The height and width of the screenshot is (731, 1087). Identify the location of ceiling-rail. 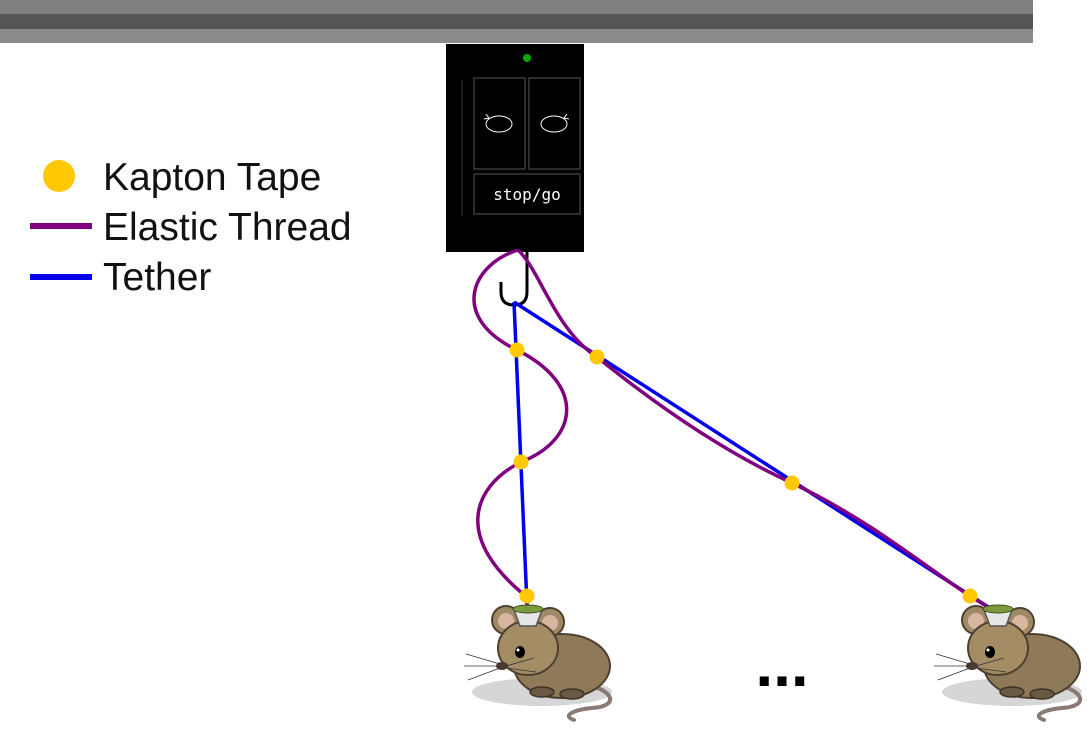
(516, 21).